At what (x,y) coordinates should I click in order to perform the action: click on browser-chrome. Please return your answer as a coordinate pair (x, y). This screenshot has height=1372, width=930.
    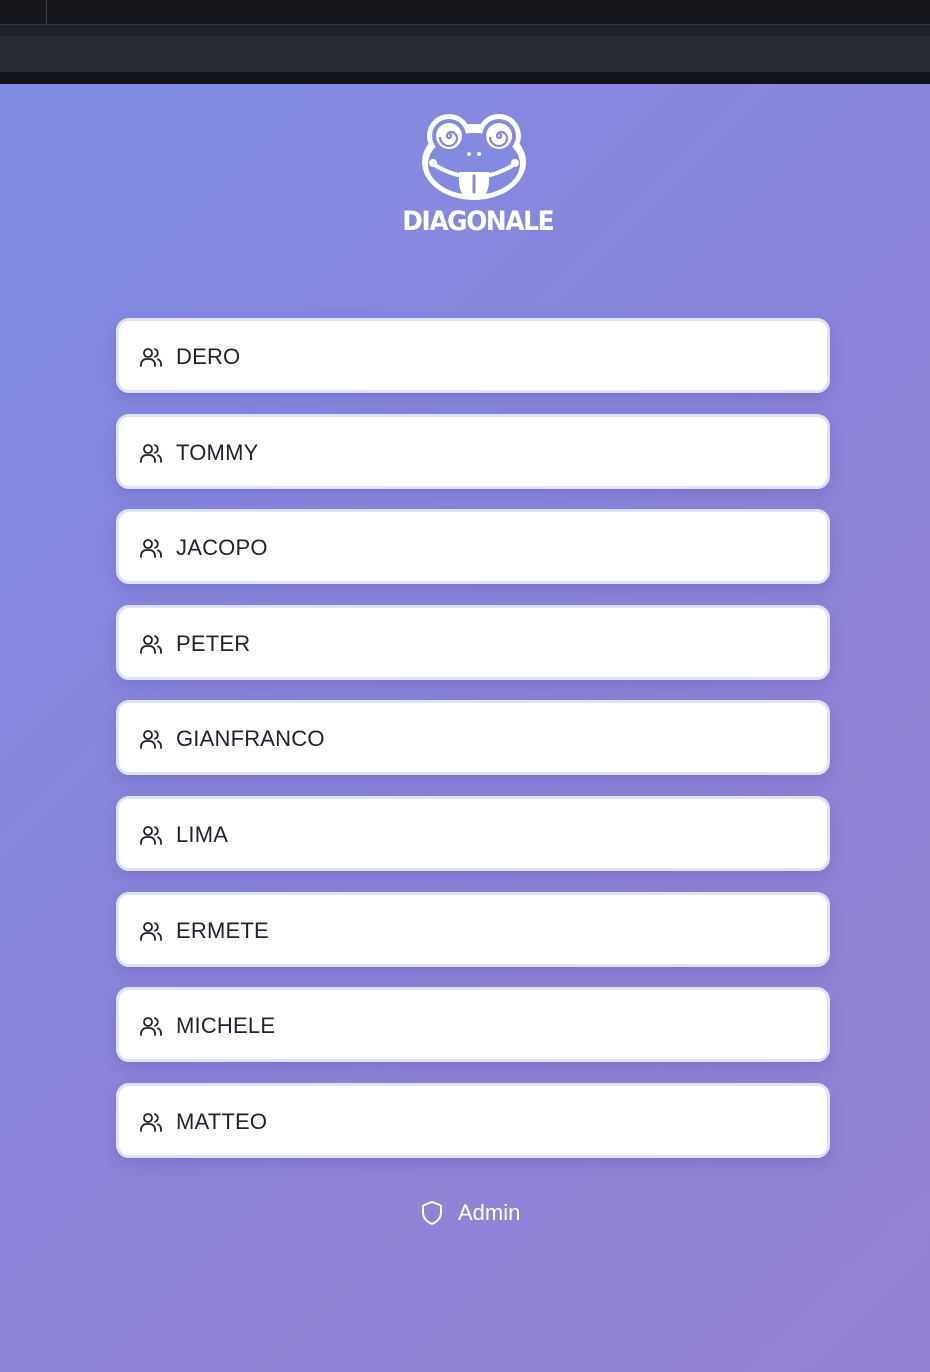
    Looking at the image, I should click on (465, 42).